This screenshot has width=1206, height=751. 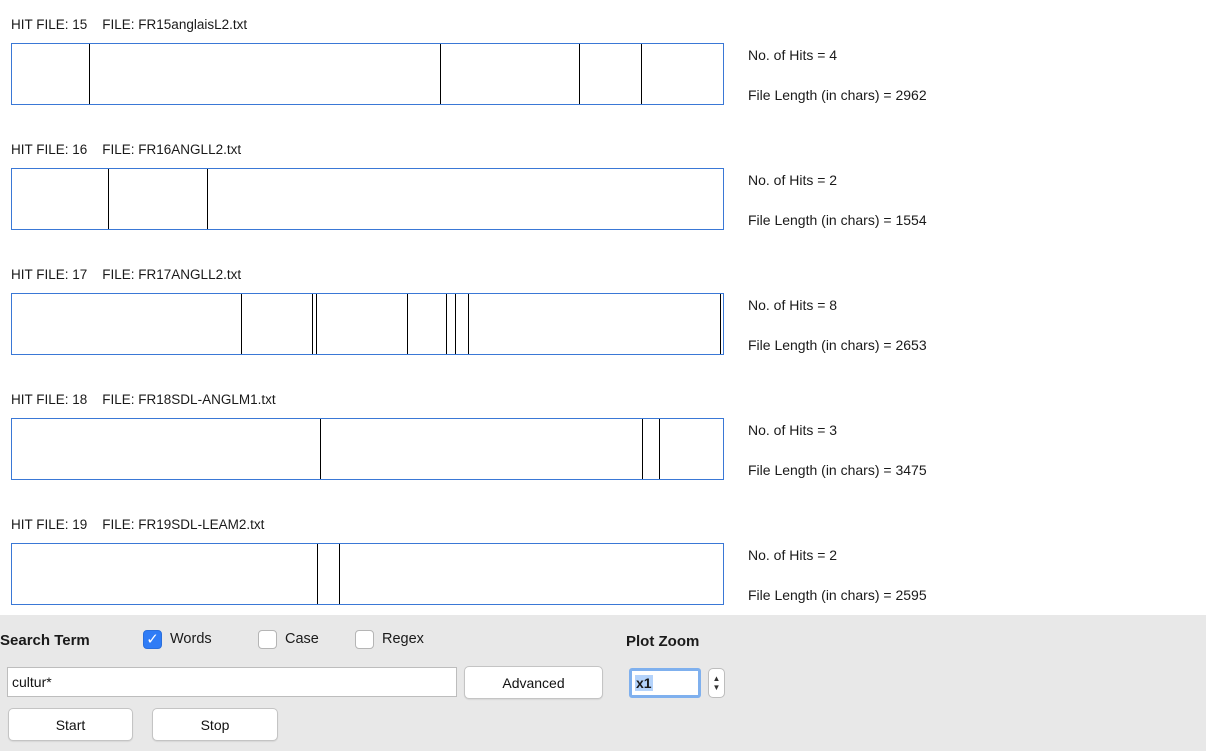 I want to click on file-length: File Length (in chars) = 2962, so click(x=837, y=95).